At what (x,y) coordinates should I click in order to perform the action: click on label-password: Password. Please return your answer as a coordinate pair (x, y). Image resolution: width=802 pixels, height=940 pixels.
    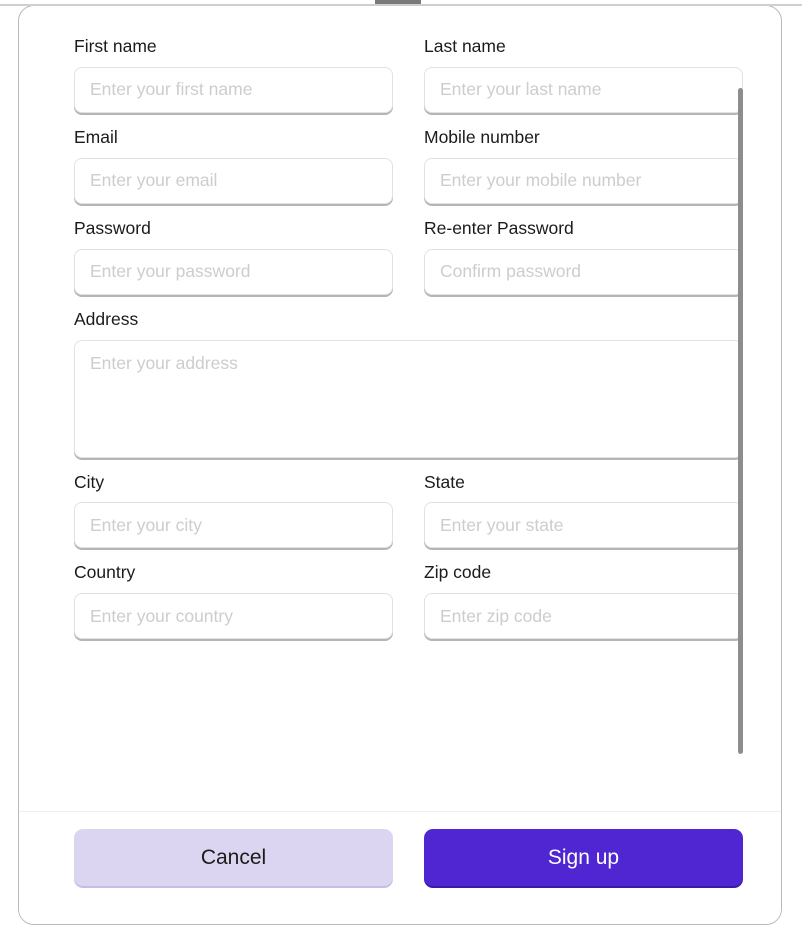
    Looking at the image, I should click on (112, 227).